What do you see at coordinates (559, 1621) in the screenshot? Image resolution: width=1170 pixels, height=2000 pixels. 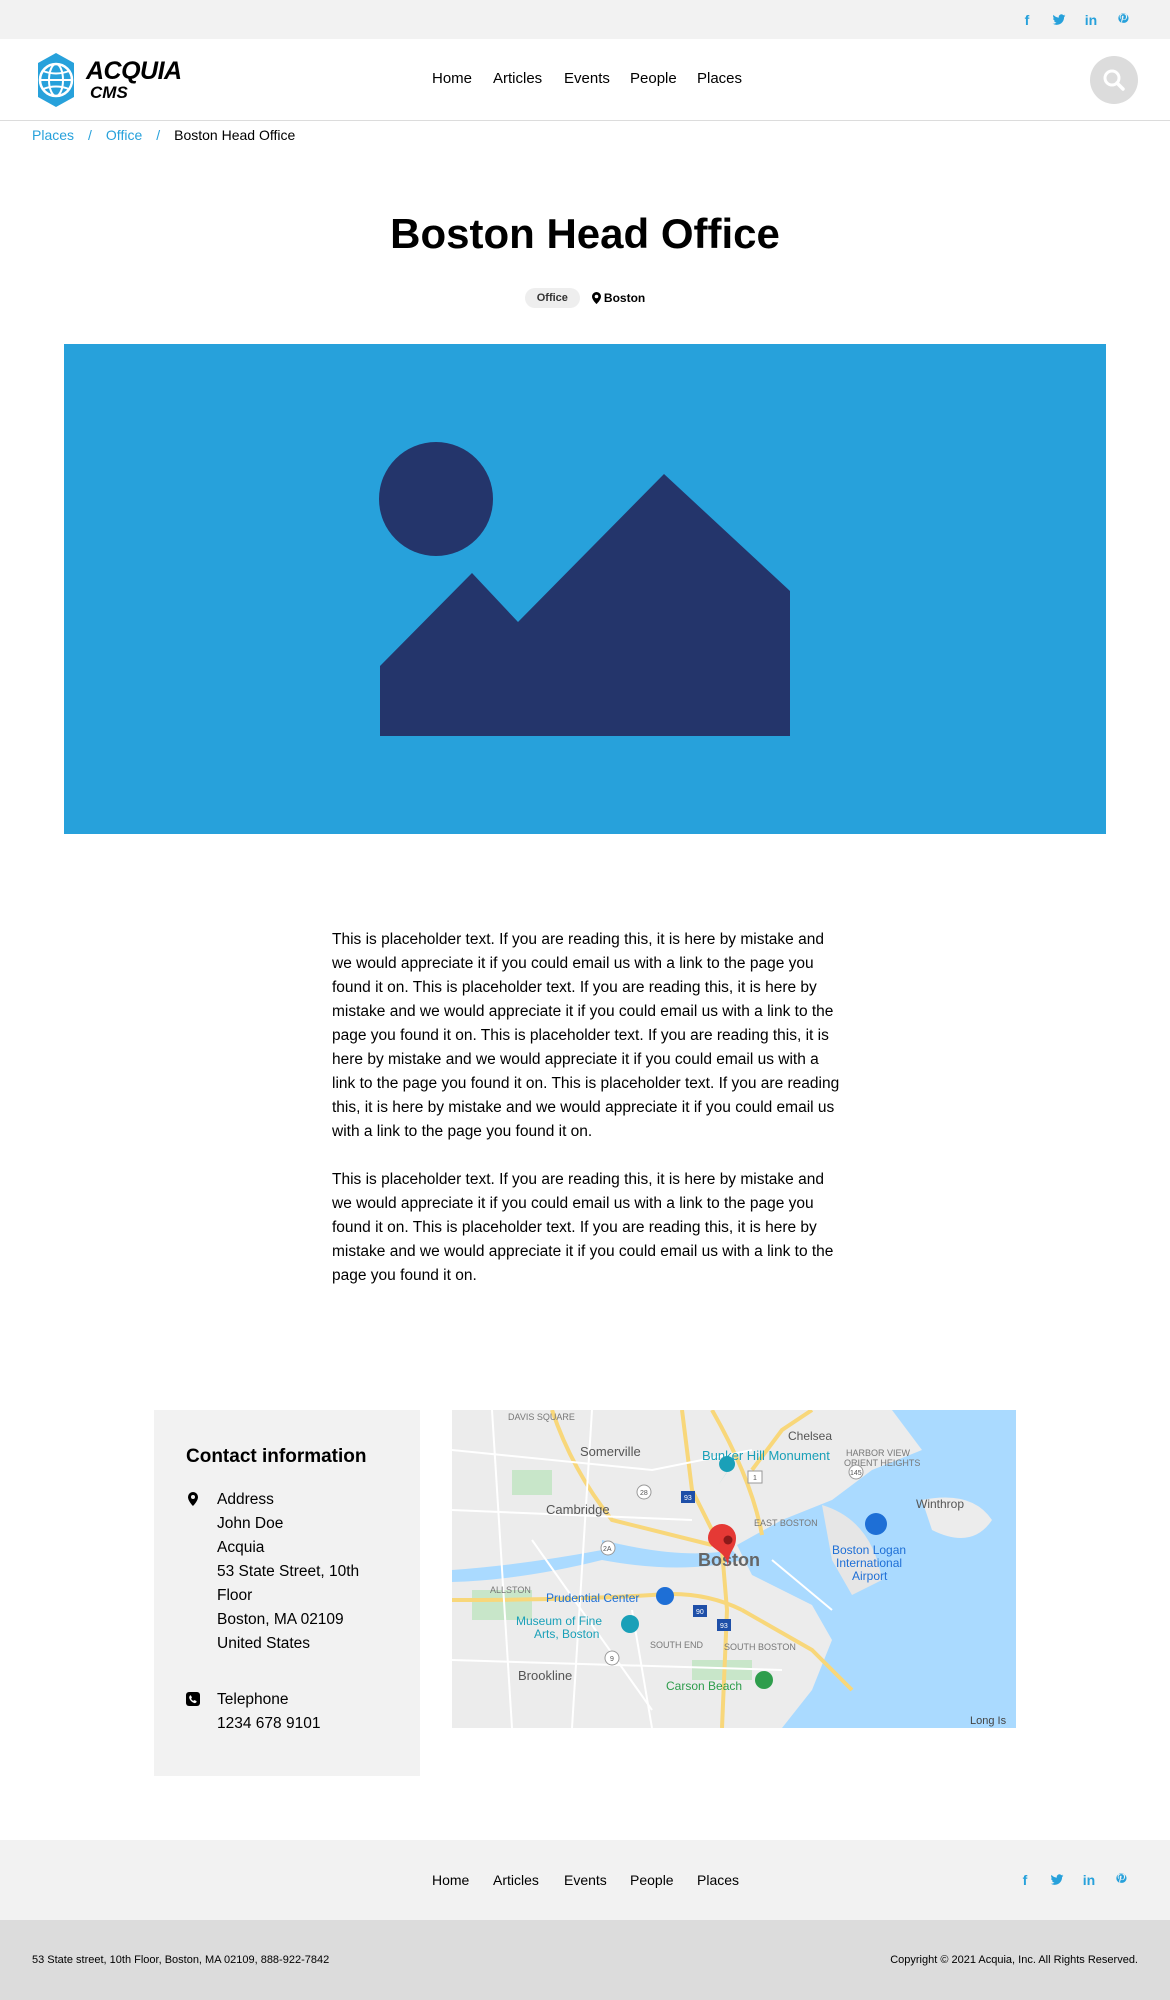 I see `map-label: Museum of Fine` at bounding box center [559, 1621].